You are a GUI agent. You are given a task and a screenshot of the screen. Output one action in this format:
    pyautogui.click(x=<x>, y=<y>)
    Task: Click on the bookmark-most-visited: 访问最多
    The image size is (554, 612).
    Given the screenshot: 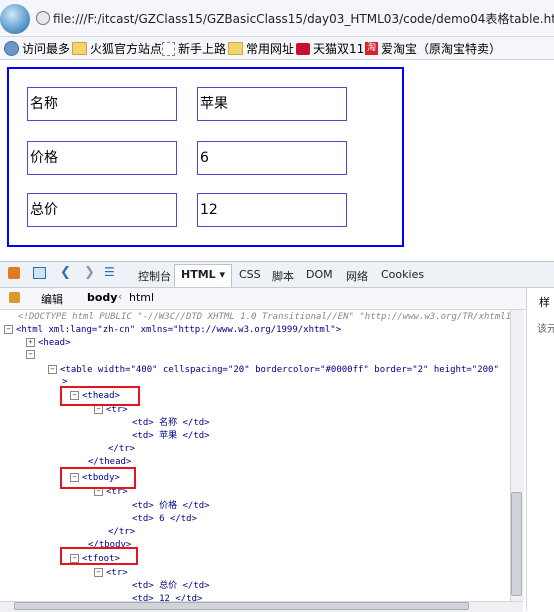 What is the action you would take?
    pyautogui.click(x=37, y=48)
    